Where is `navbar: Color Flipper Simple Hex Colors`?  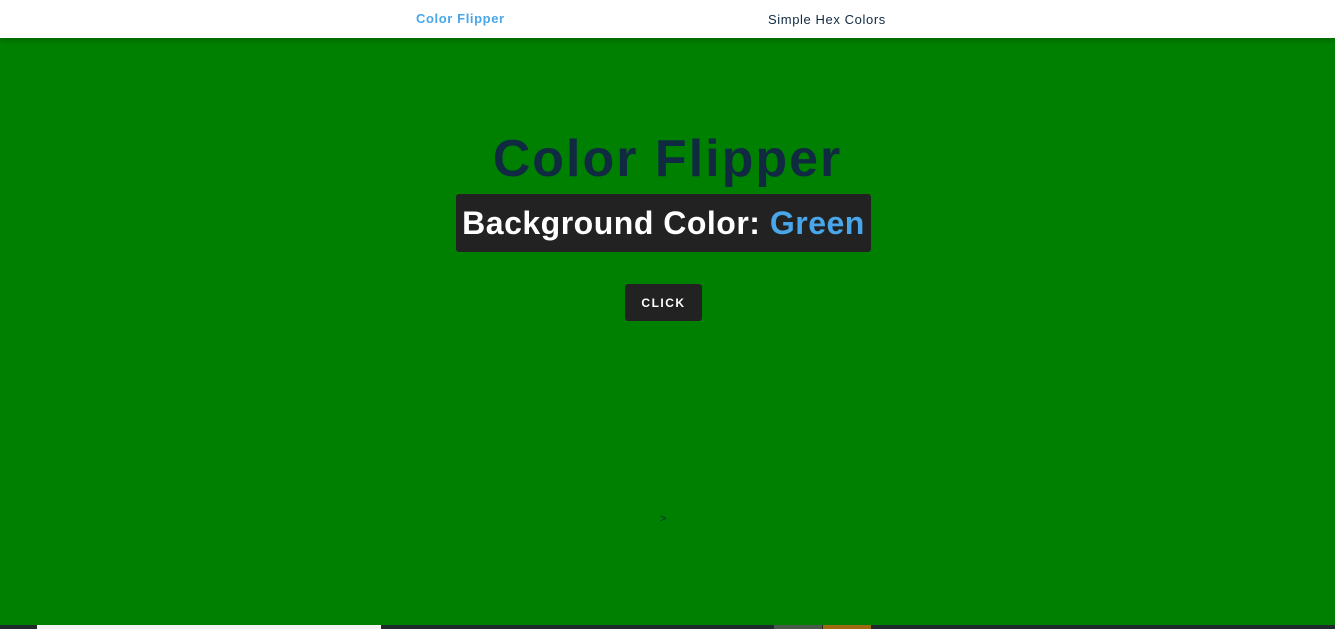
navbar: Color Flipper Simple Hex Colors is located at coordinates (667, 19).